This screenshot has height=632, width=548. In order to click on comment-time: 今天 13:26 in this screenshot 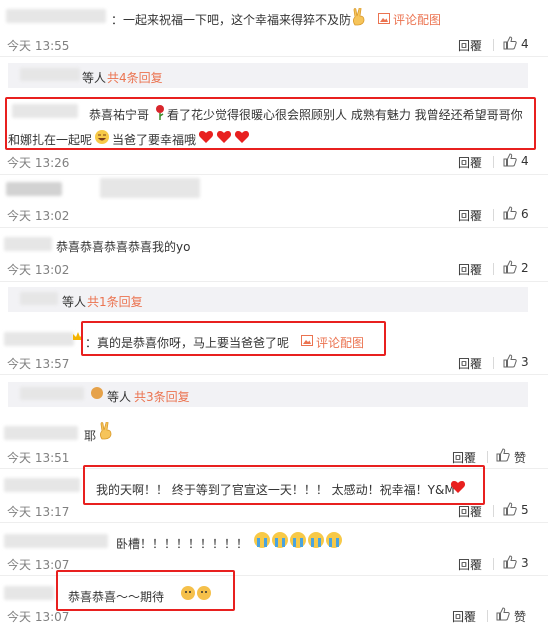, I will do `click(38, 163)`.